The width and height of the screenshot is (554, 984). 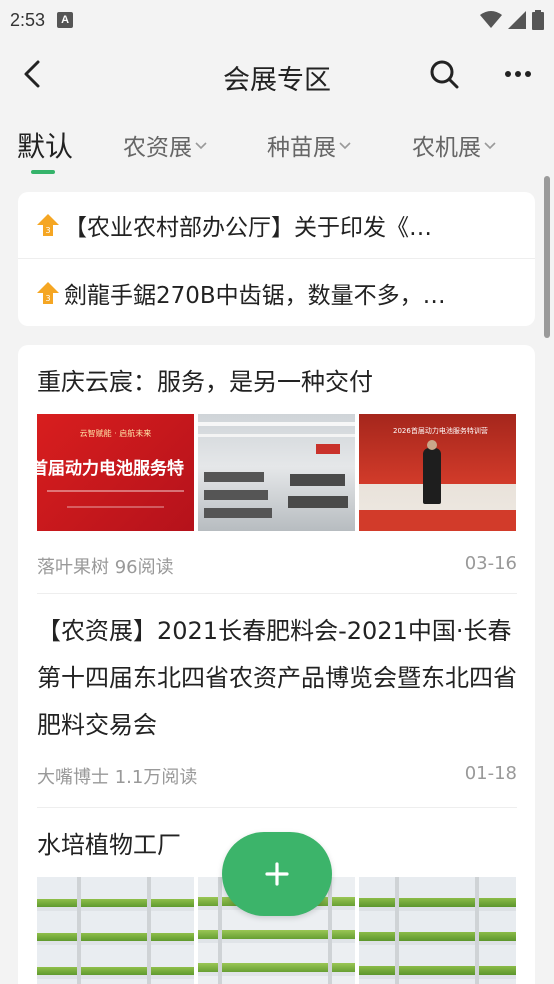 What do you see at coordinates (432, 445) in the screenshot?
I see `speaker-head` at bounding box center [432, 445].